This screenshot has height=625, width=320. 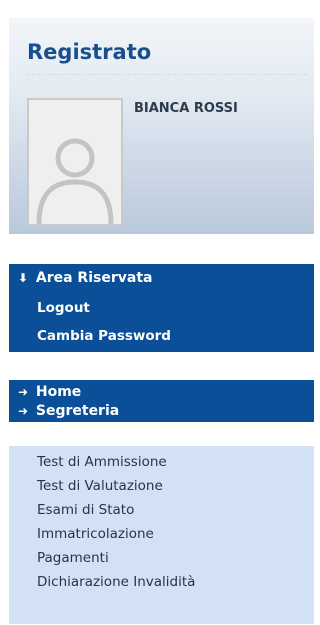 I want to click on divider, so click(x=167, y=74).